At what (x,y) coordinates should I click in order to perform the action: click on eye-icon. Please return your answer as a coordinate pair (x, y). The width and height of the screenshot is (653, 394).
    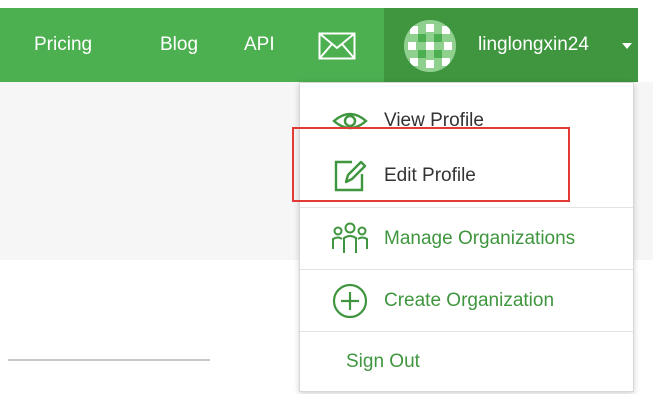
    Looking at the image, I should click on (350, 121).